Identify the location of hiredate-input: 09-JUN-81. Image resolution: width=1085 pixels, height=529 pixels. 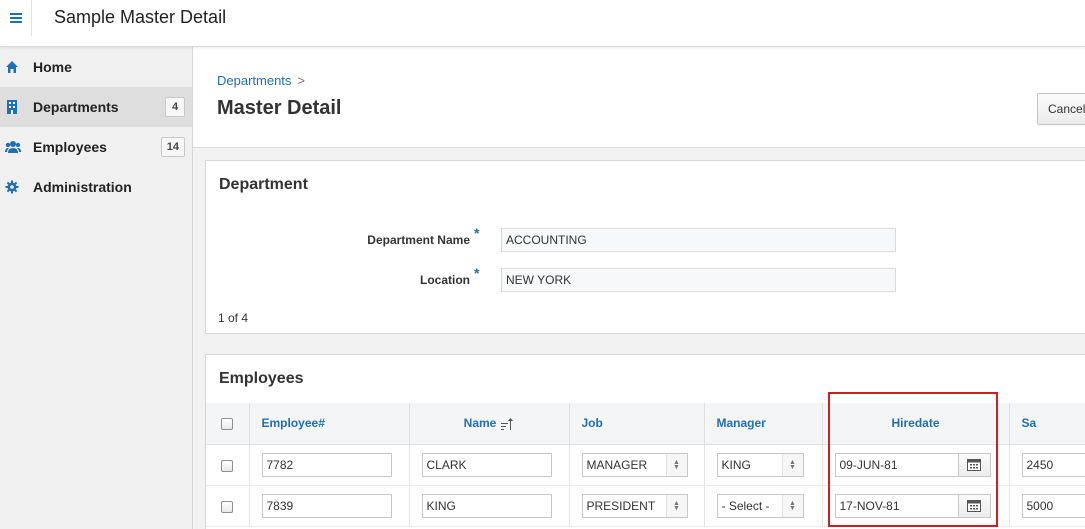
(896, 464).